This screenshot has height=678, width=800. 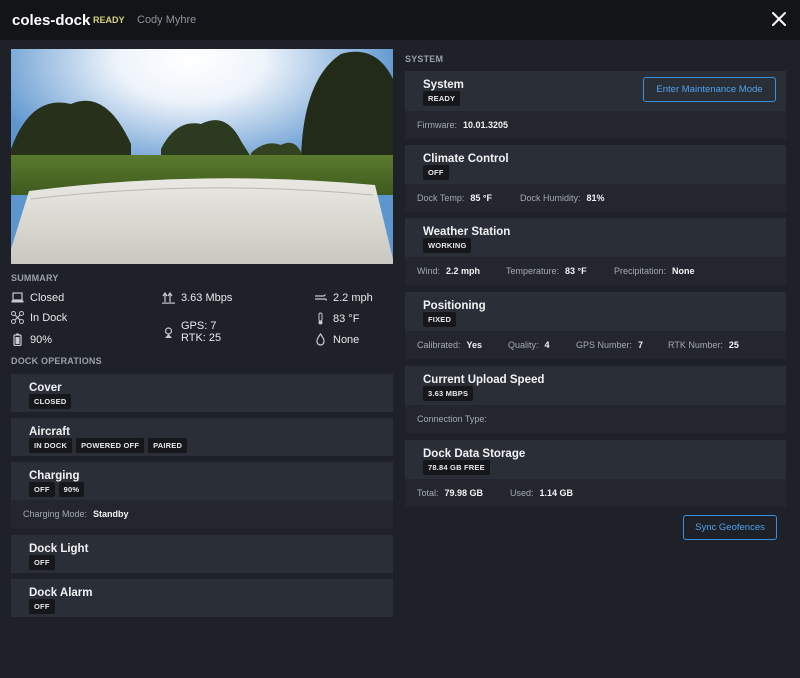 What do you see at coordinates (47, 297) in the screenshot?
I see `summary-cover-value: Closed` at bounding box center [47, 297].